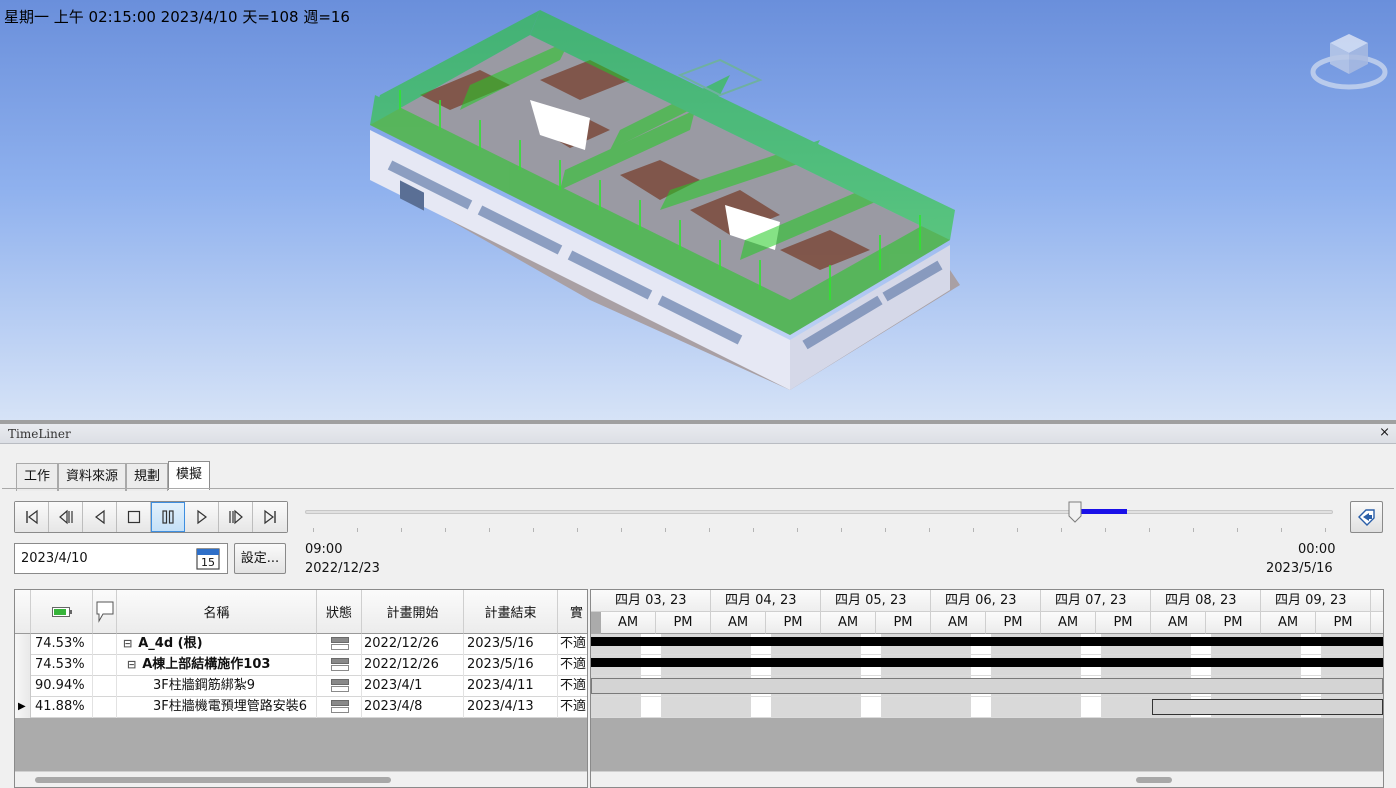  I want to click on tab-tasks: 工作, so click(37, 477).